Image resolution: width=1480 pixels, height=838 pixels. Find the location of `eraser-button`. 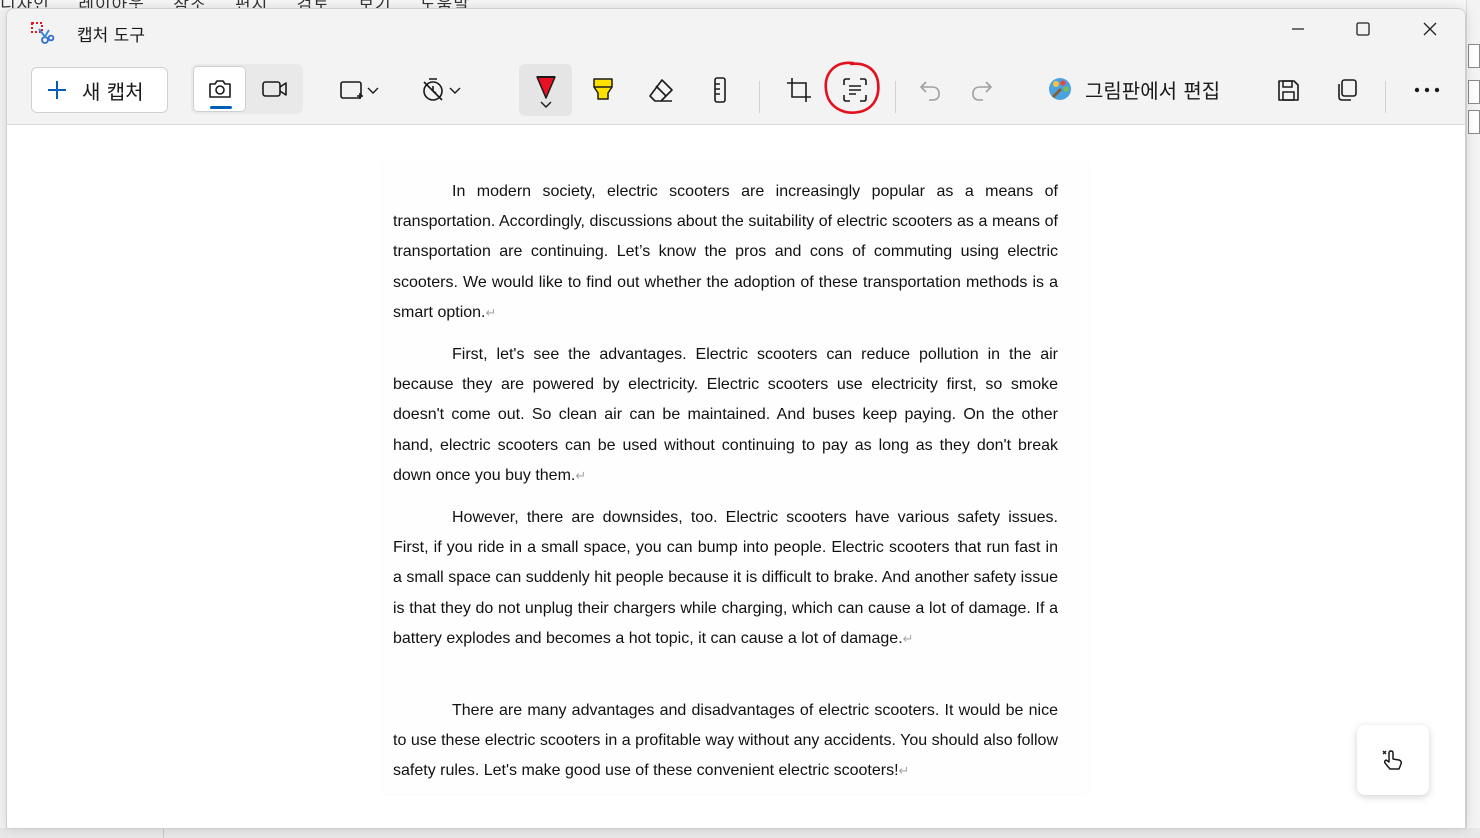

eraser-button is located at coordinates (661, 90).